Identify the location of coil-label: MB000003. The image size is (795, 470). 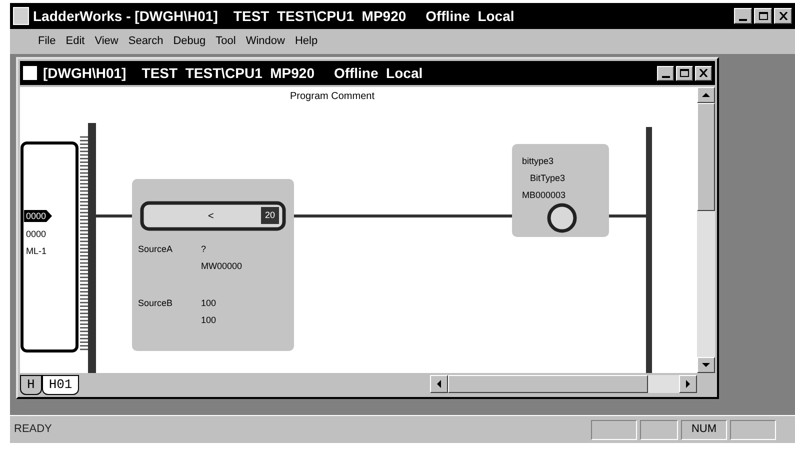
(544, 195).